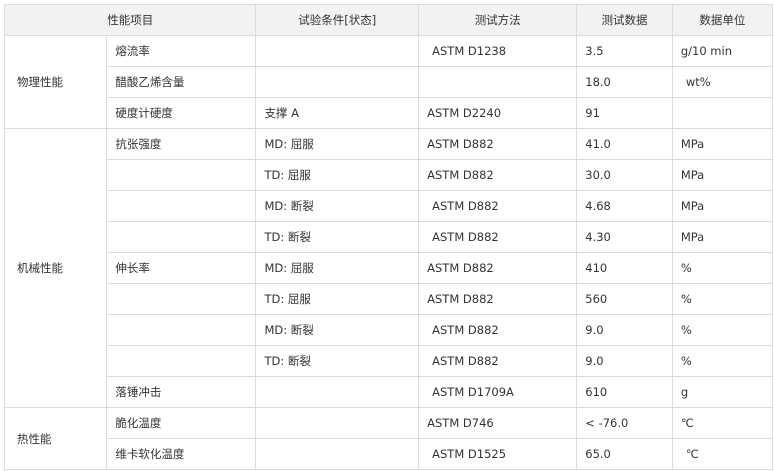  Describe the element at coordinates (55, 438) in the screenshot. I see `category-thermal: 热性能` at that location.